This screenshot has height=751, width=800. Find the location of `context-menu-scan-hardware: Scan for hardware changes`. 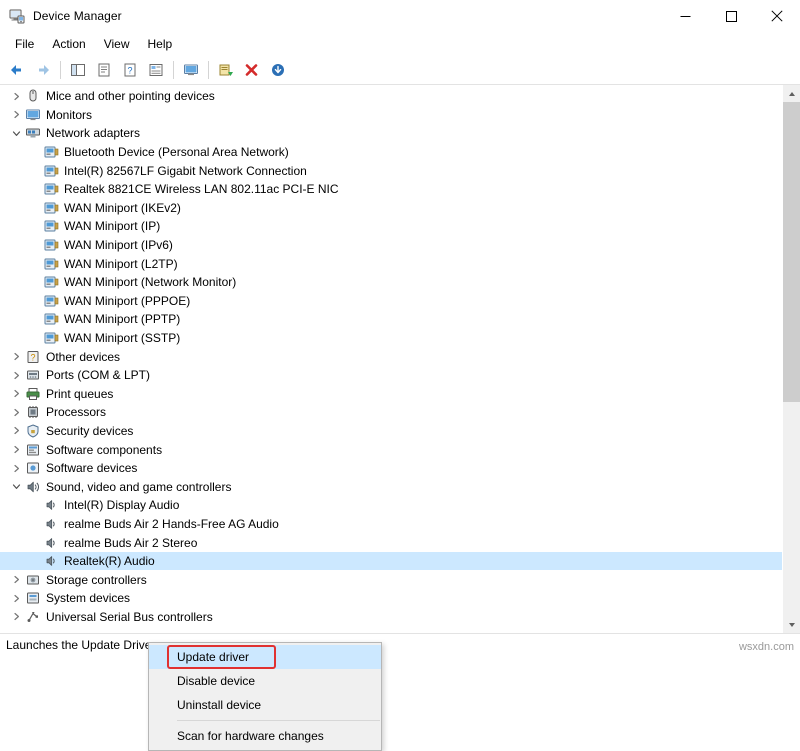

context-menu-scan-hardware: Scan for hardware changes is located at coordinates (265, 736).